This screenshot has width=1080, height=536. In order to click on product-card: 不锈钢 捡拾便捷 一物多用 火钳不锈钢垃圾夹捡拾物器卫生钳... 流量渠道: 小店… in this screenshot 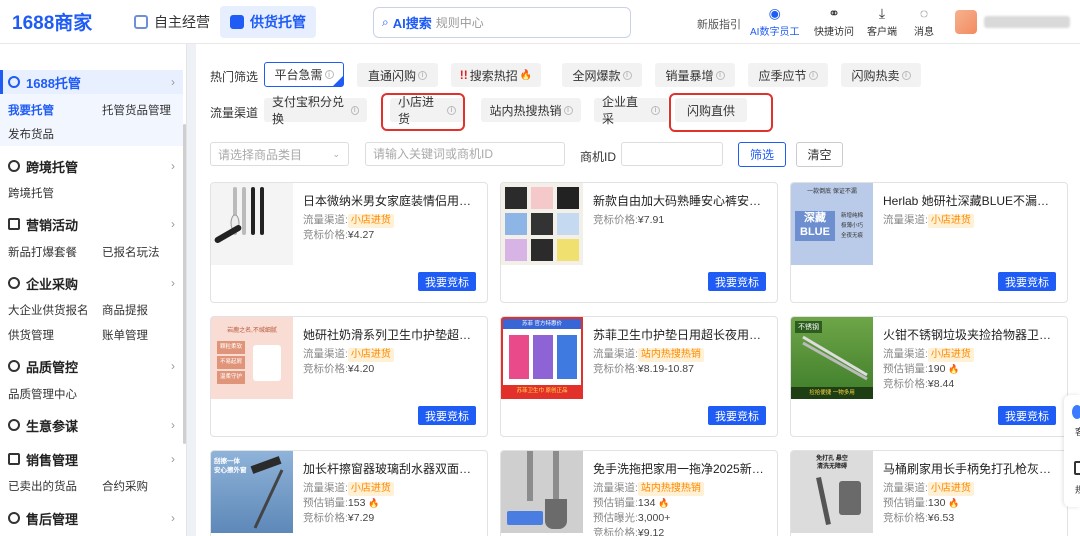, I will do `click(929, 376)`.